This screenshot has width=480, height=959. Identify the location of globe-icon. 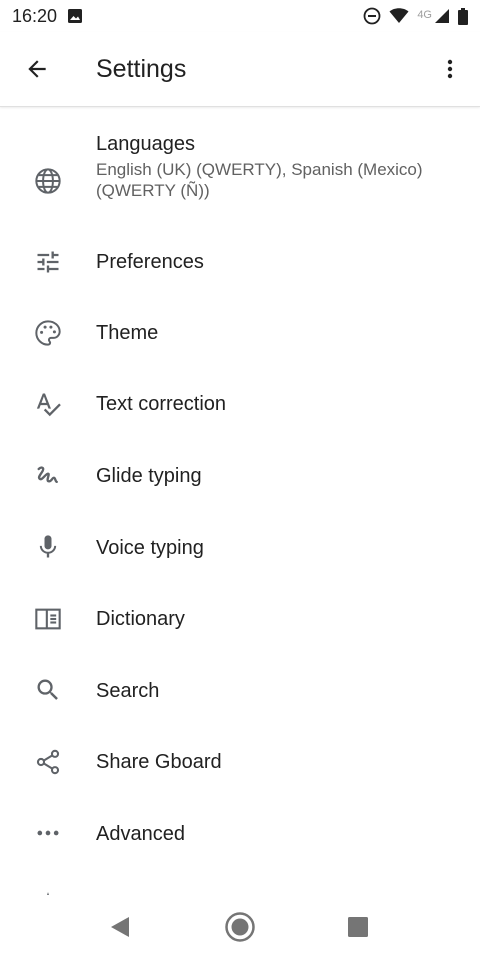
(48, 181).